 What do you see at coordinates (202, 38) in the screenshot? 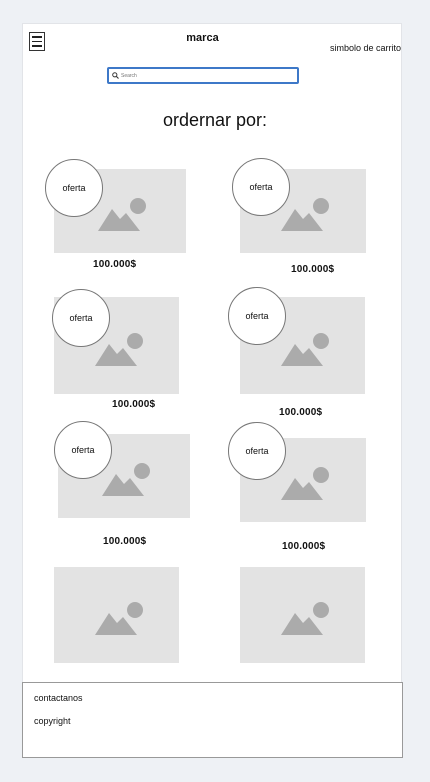
I see `brand-title: marca` at bounding box center [202, 38].